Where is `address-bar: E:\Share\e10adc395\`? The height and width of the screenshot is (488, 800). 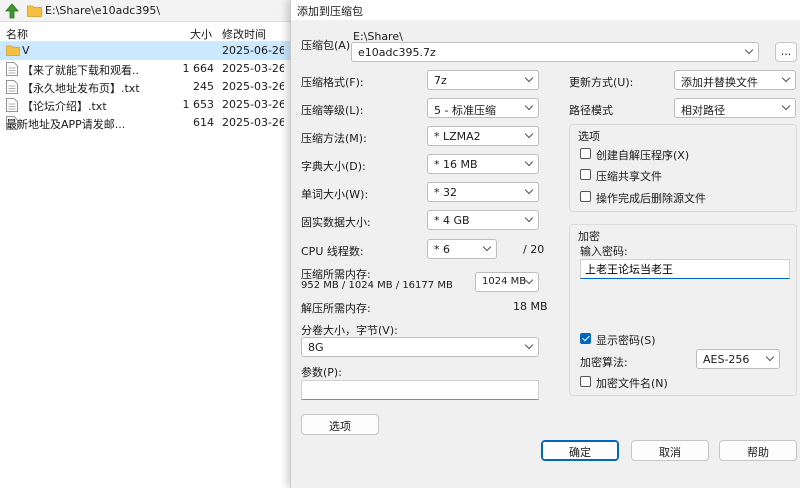
address-bar: E:\Share\e10adc395\ is located at coordinates (145, 11).